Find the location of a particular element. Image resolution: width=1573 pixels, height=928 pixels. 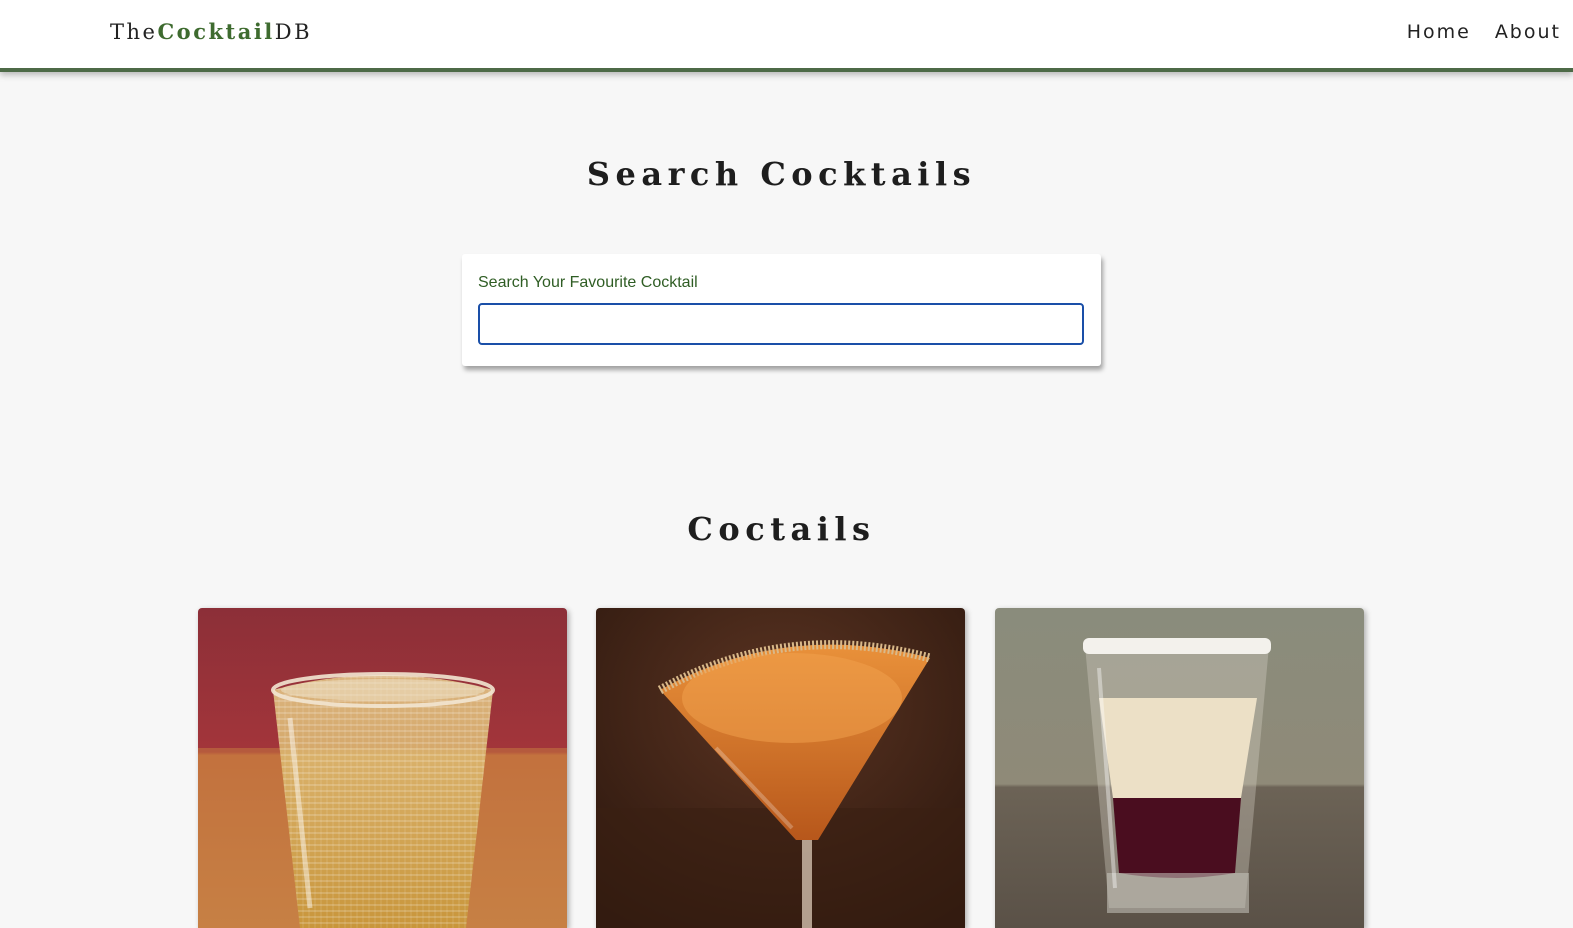

logo-accent: Cocktail is located at coordinates (216, 31).